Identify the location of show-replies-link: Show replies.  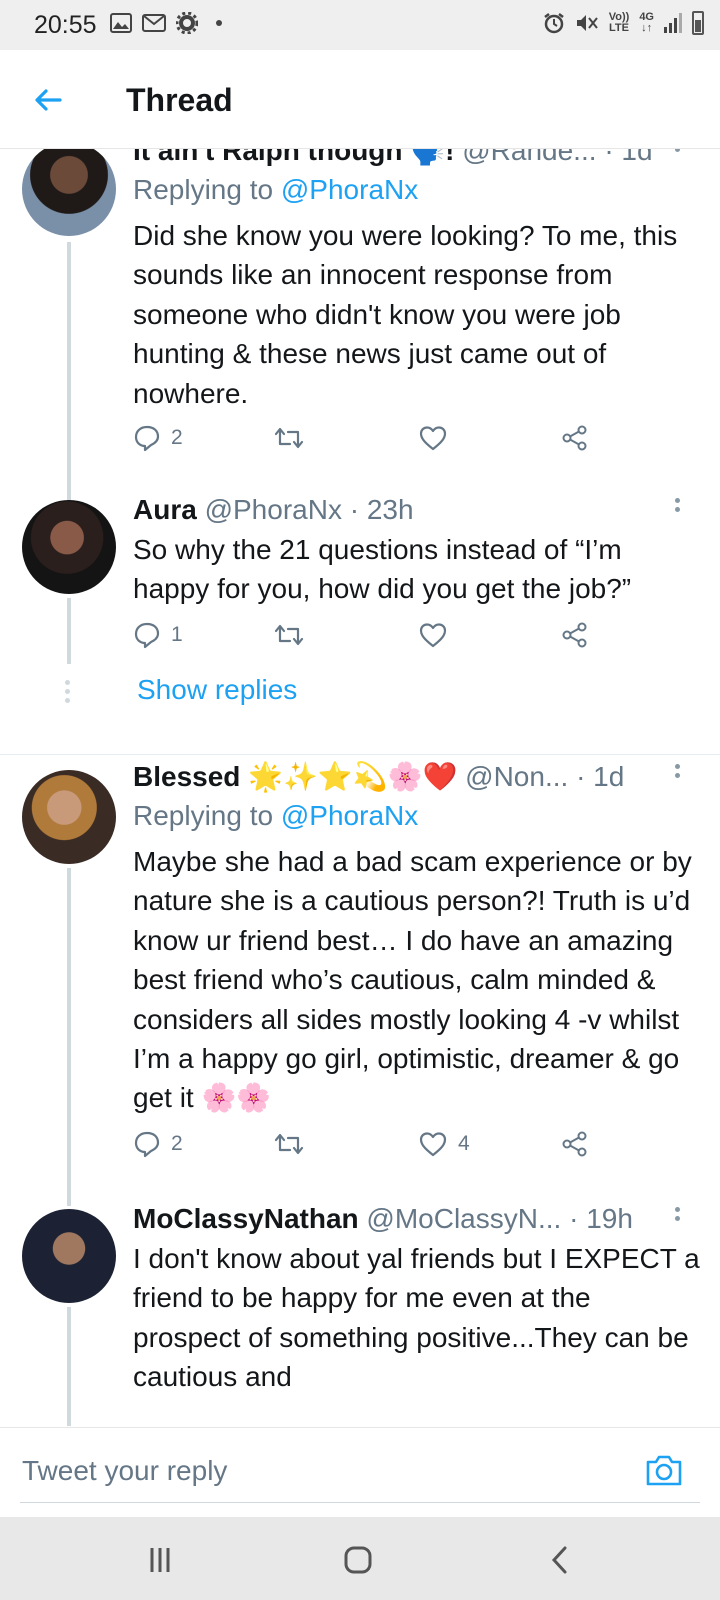
(217, 690).